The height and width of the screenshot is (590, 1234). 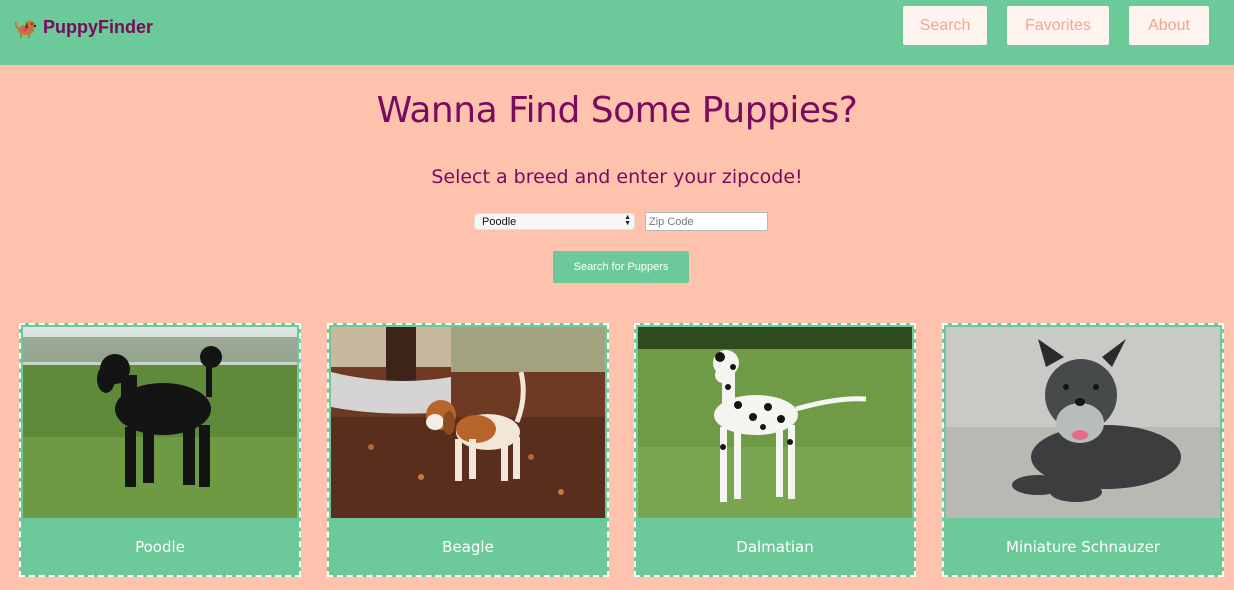 What do you see at coordinates (98, 26) in the screenshot?
I see `brand-name: PuppyFinder` at bounding box center [98, 26].